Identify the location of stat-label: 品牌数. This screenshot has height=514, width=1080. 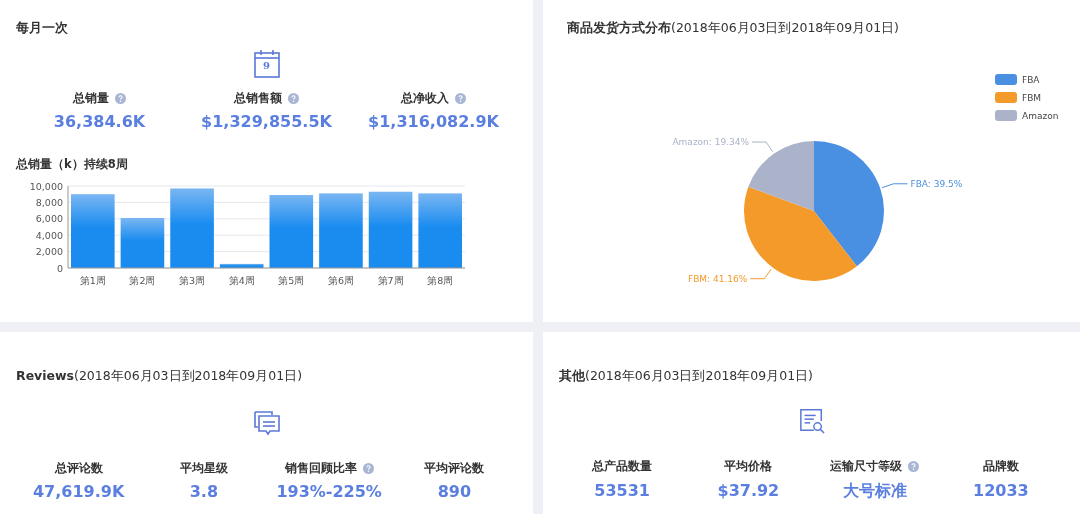
(1000, 467).